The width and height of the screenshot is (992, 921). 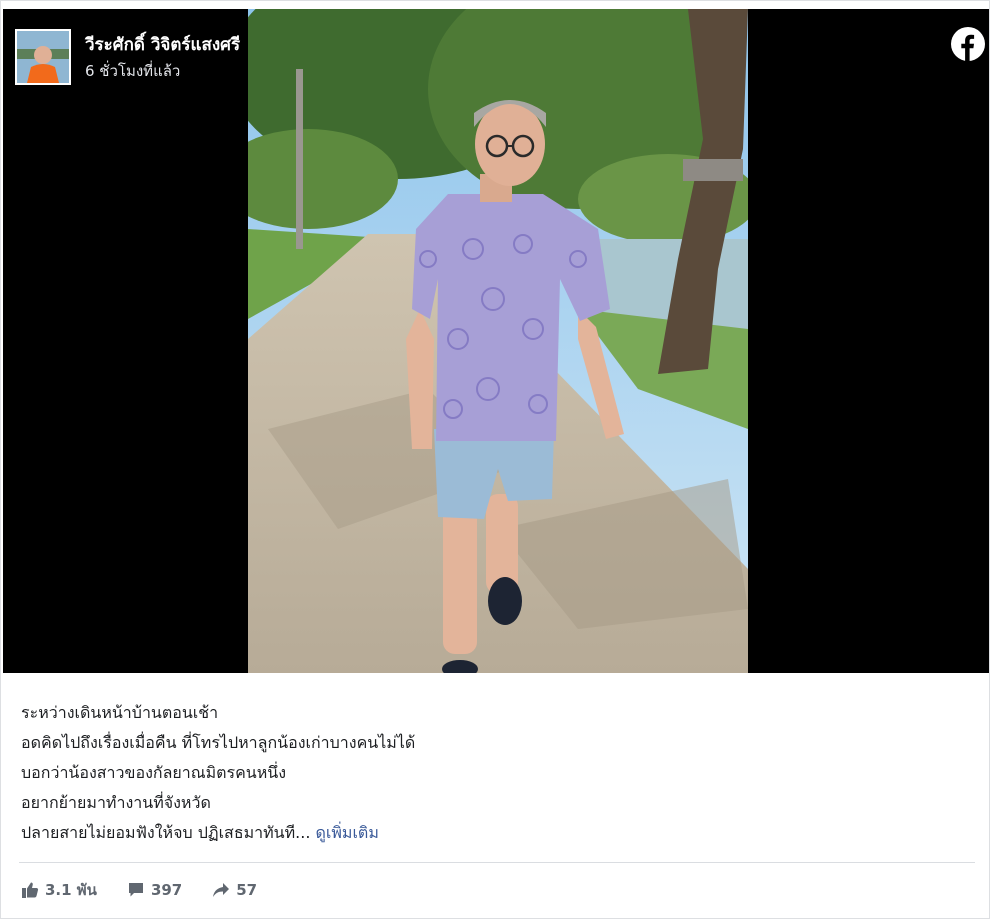 I want to click on see-more-link: ดูเพิ่มเติม, so click(x=347, y=832).